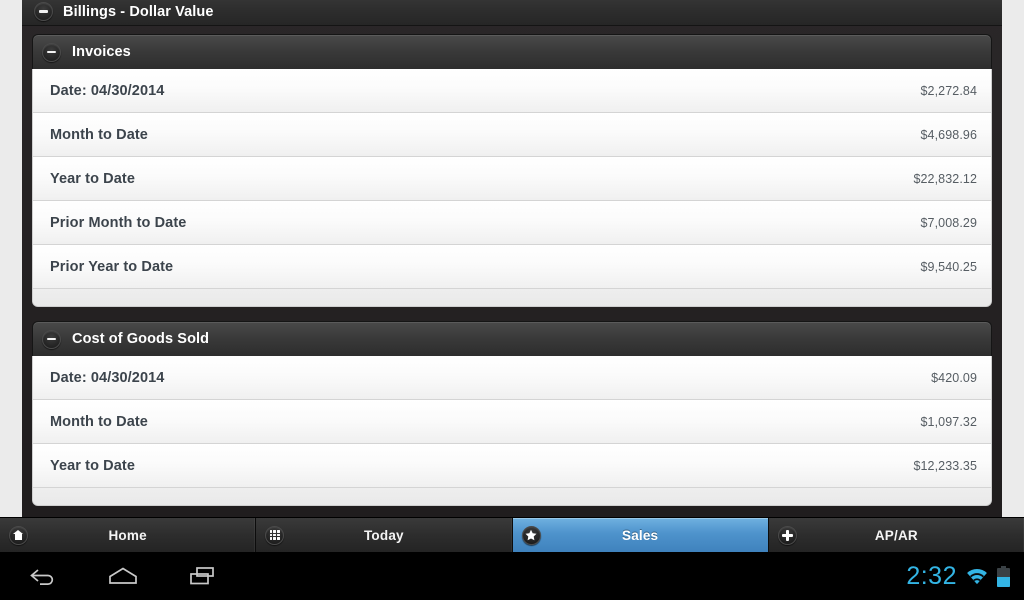 Image resolution: width=1024 pixels, height=600 pixels. I want to click on row-value: $7,008.29, so click(948, 222).